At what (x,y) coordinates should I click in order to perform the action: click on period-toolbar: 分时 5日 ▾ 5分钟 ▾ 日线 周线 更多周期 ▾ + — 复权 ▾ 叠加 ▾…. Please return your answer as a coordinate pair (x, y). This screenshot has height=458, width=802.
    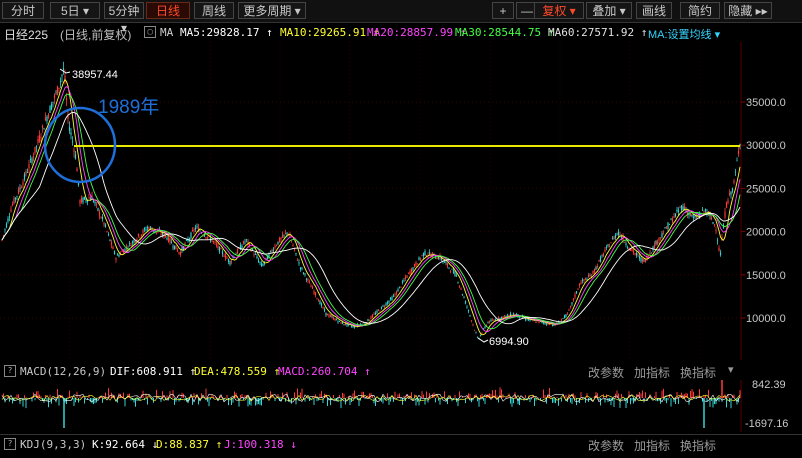
    Looking at the image, I should click on (401, 17).